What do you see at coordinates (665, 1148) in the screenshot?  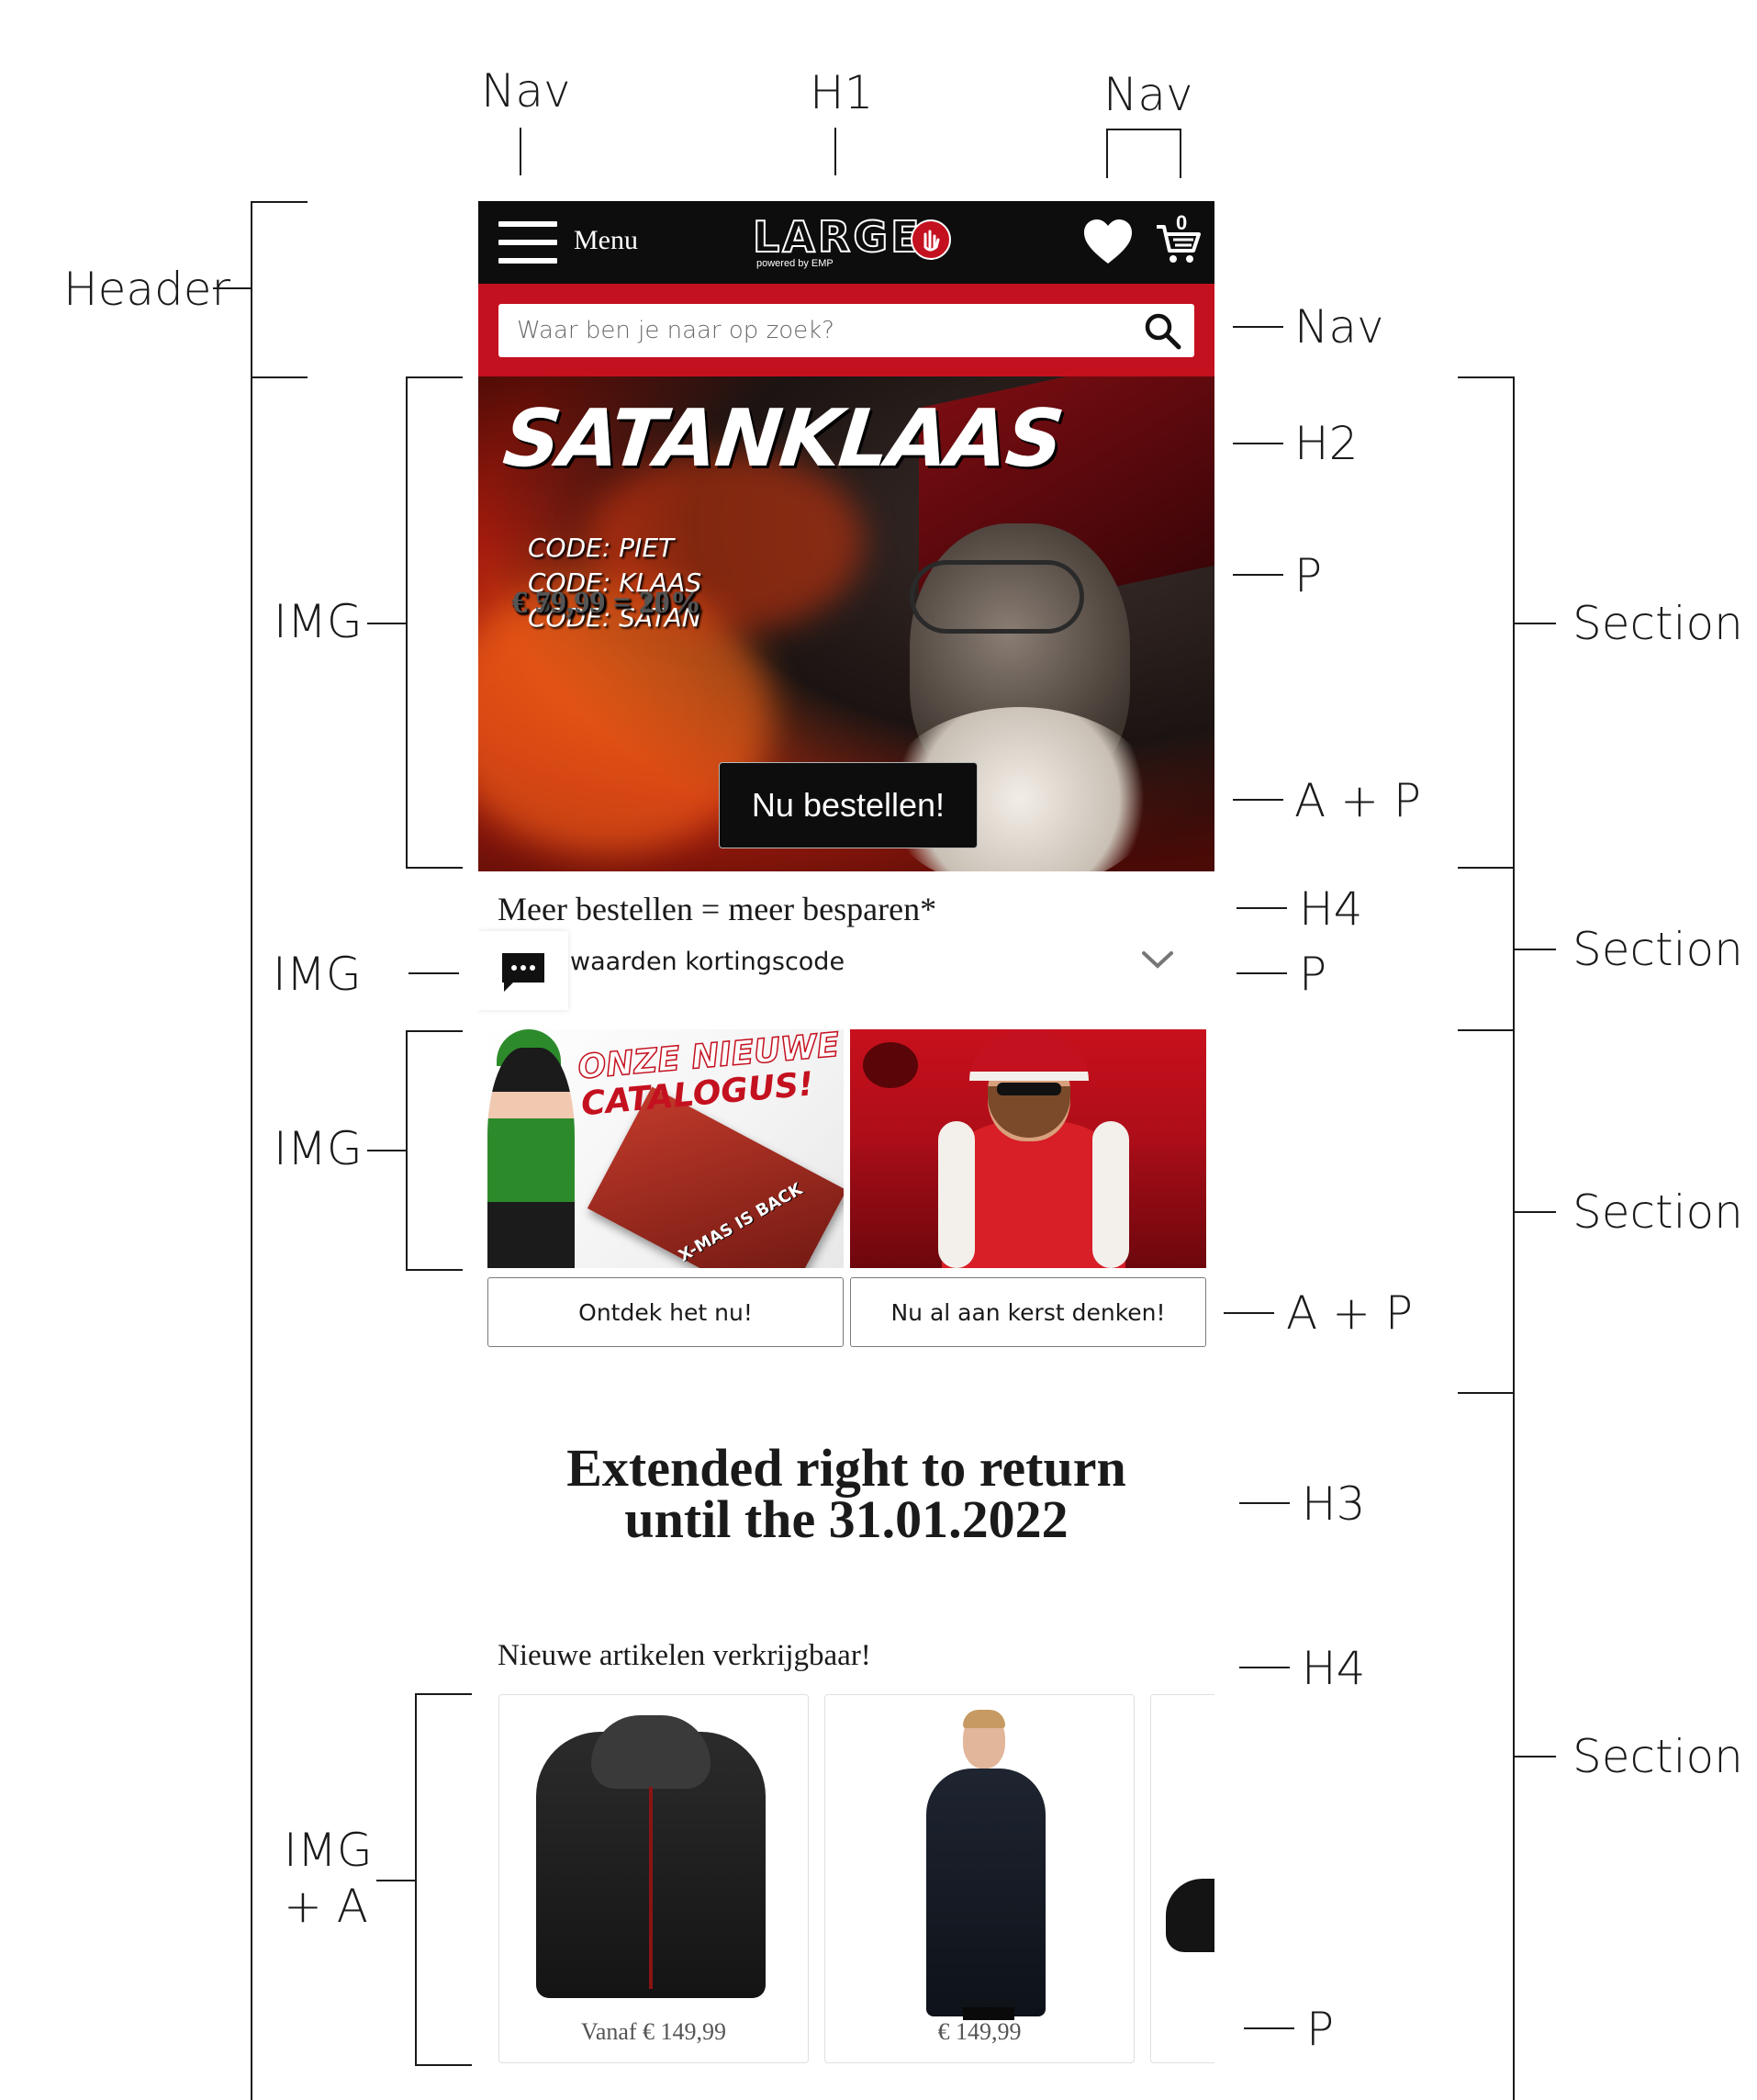 I see `catalogue-tile-image: ONZE NIEUWE CATALOGUS! X-MAS IS BACK` at bounding box center [665, 1148].